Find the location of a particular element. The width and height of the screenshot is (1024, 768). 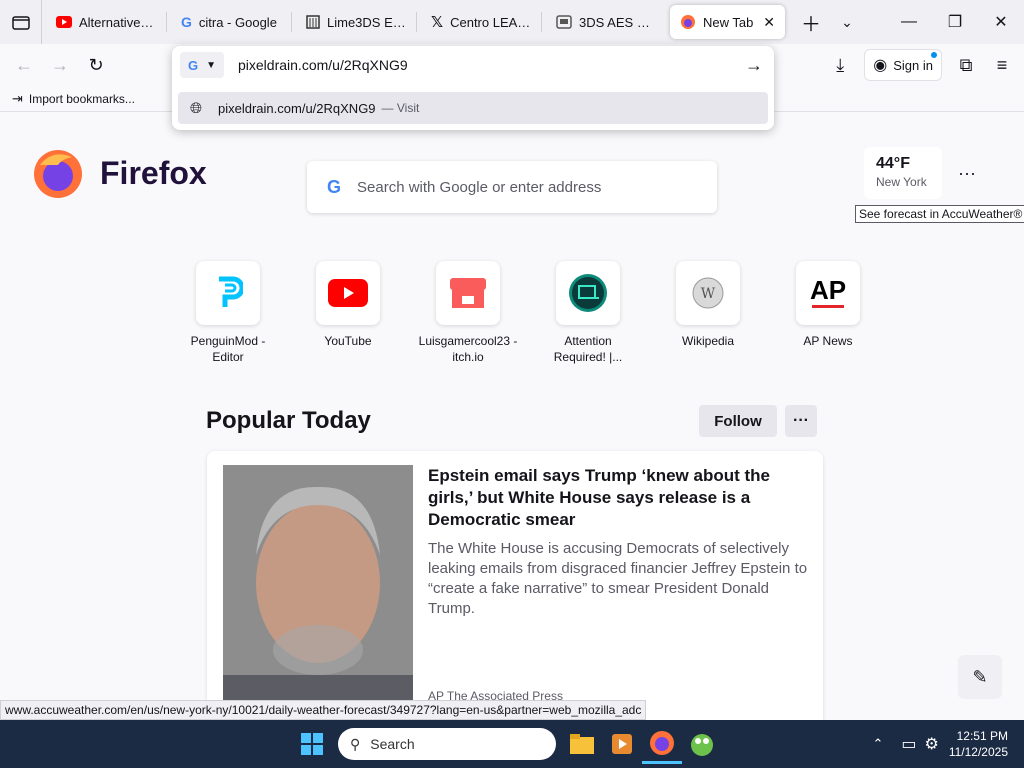

tab-title: 3DS AES Keys is located at coordinates (617, 22).